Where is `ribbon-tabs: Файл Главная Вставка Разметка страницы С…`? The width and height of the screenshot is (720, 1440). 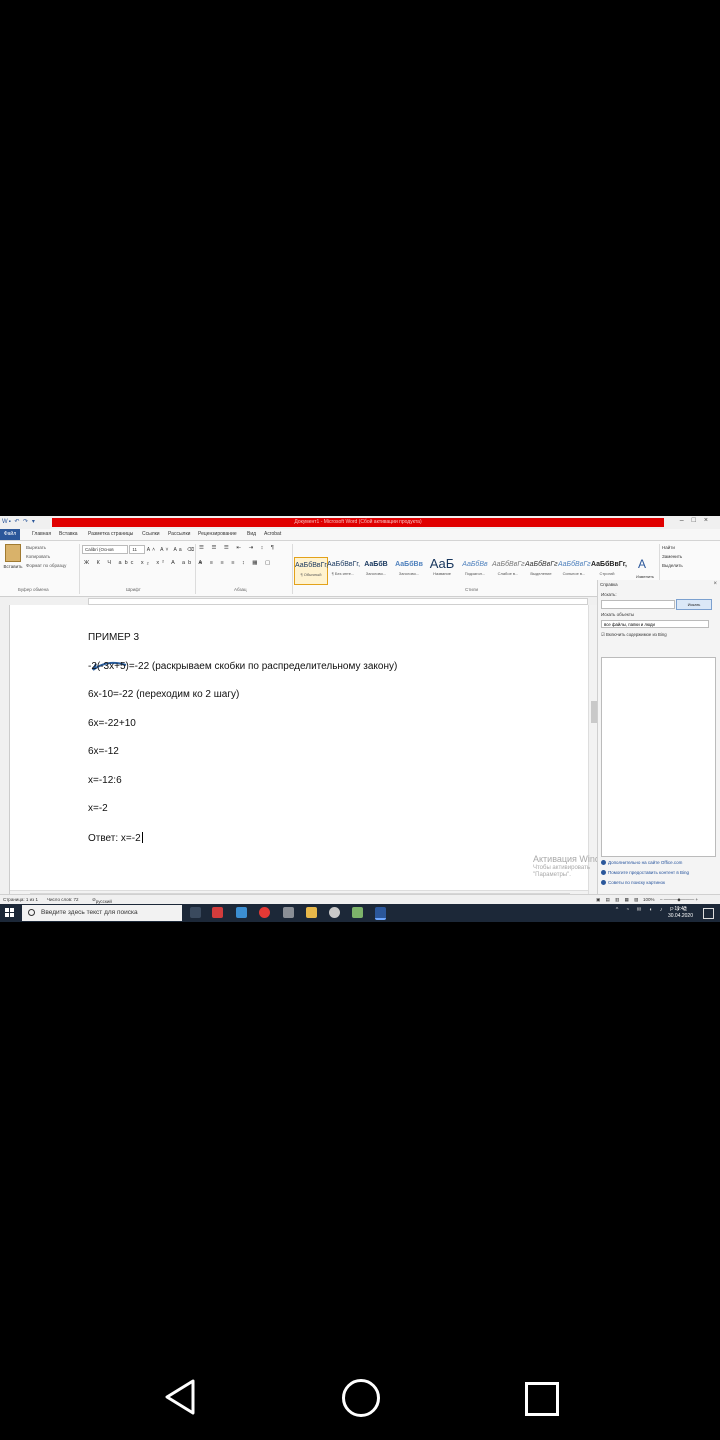
ribbon-tabs: Файл Главная Вставка Разметка страницы С… is located at coordinates (360, 535).